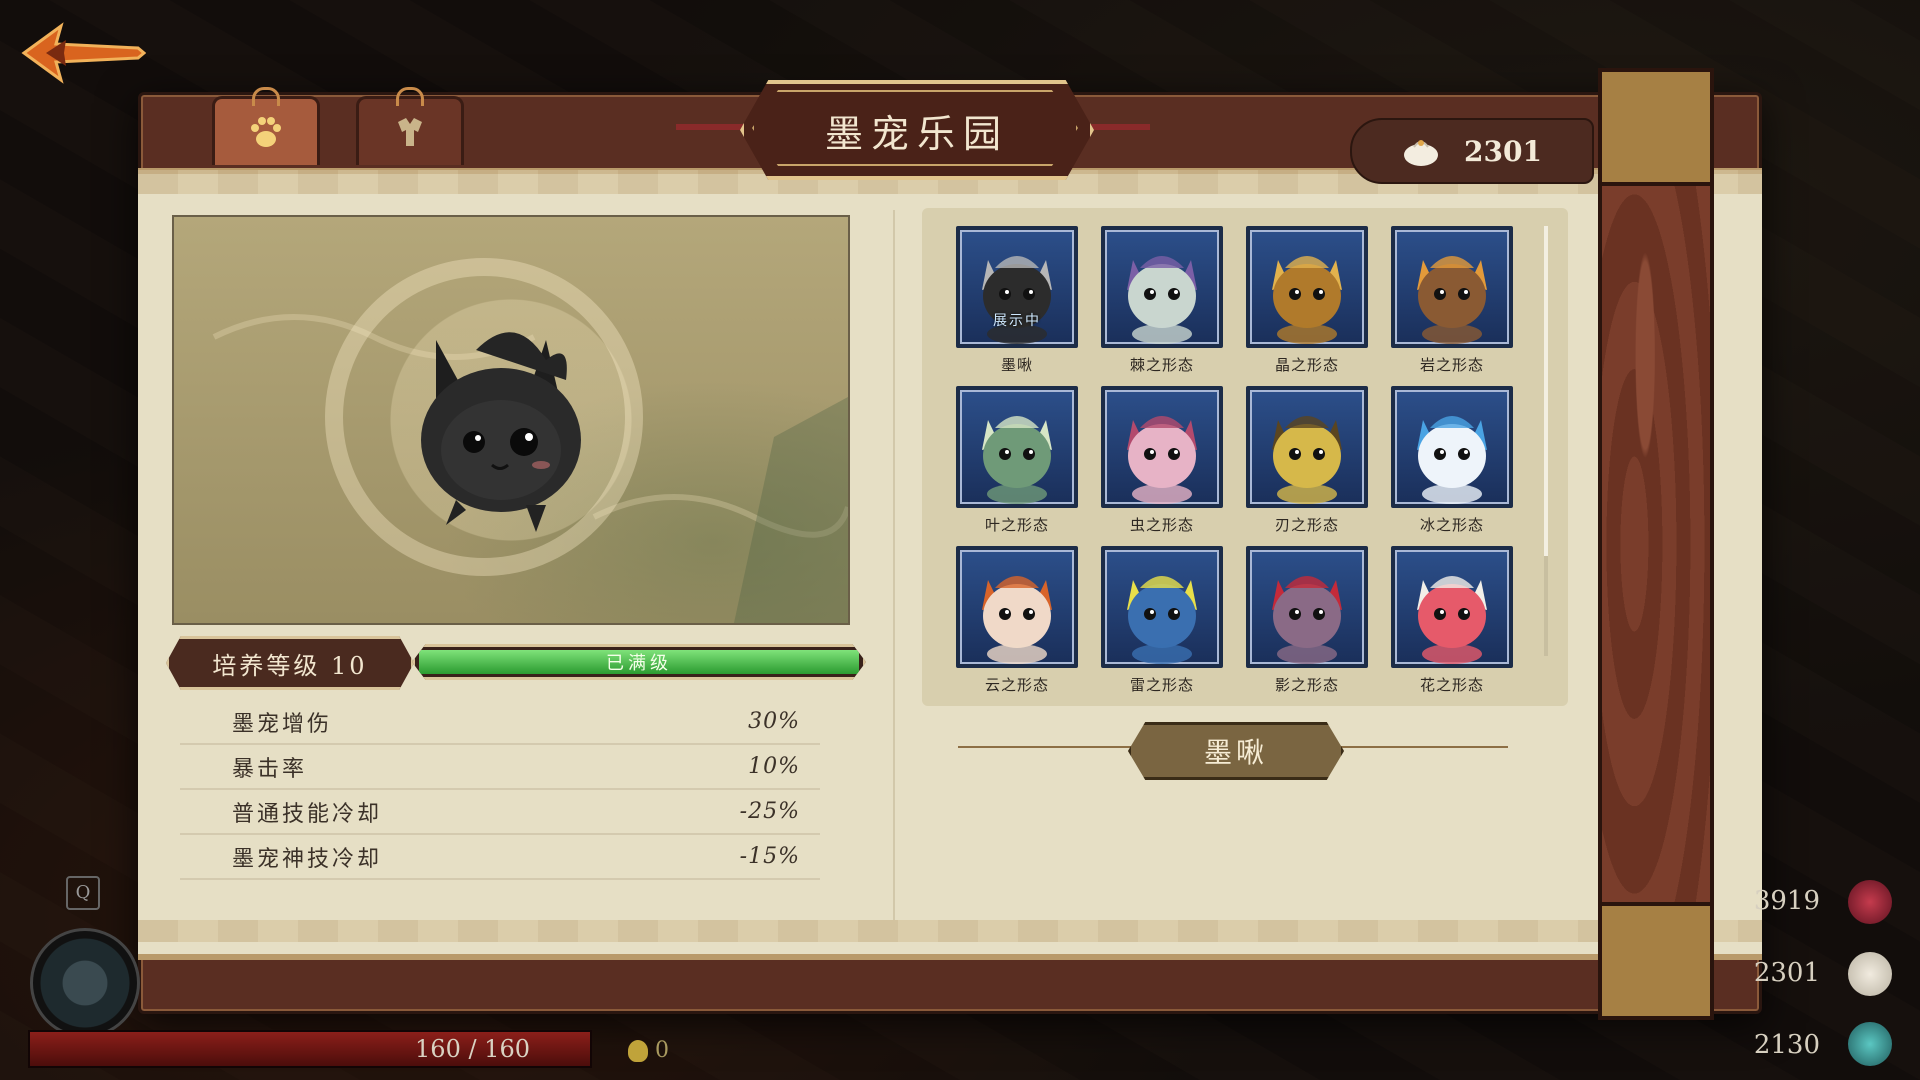  I want to click on stat-value: 30%, so click(774, 721).